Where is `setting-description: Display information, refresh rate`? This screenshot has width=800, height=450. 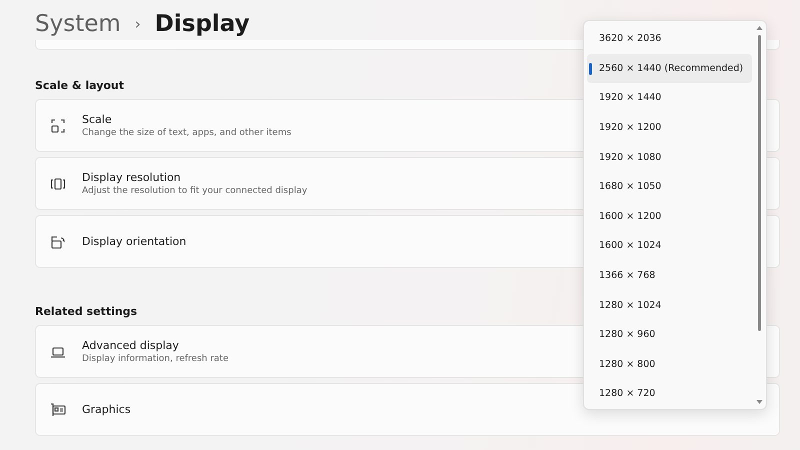
setting-description: Display information, refresh rate is located at coordinates (155, 359).